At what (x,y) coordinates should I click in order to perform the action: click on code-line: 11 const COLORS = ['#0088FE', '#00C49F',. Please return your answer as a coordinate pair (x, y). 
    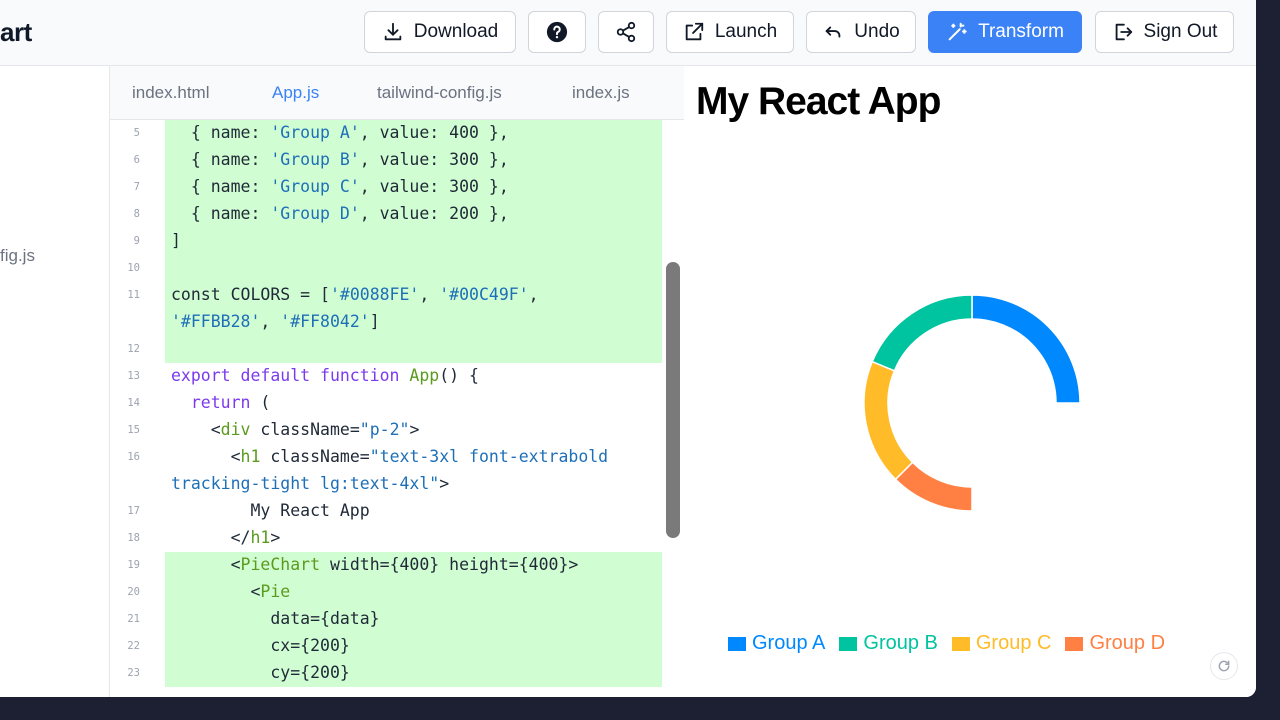
    Looking at the image, I should click on (386, 295).